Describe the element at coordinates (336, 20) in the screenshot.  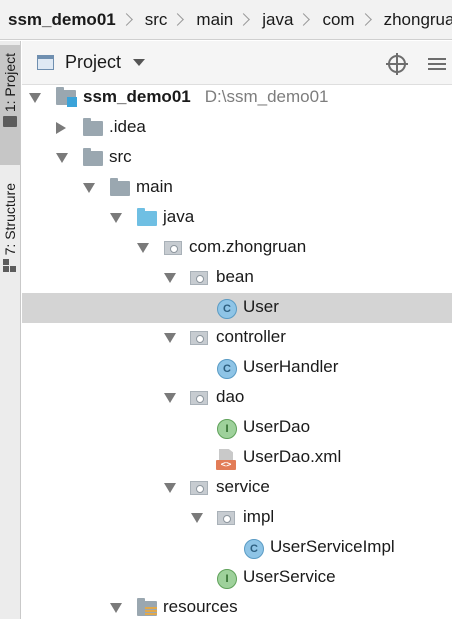
I see `breadcrumb-item-com: com` at that location.